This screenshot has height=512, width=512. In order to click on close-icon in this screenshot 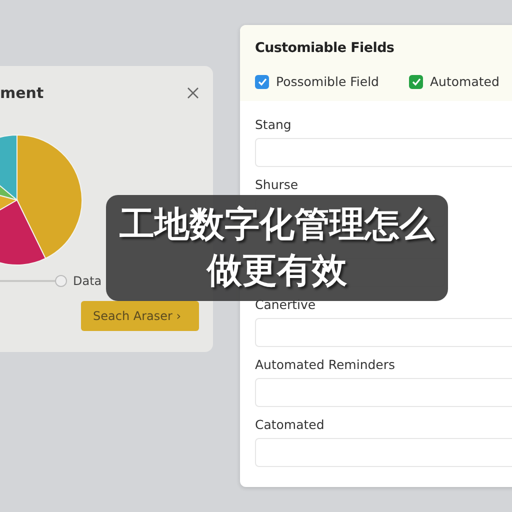, I will do `click(193, 93)`.